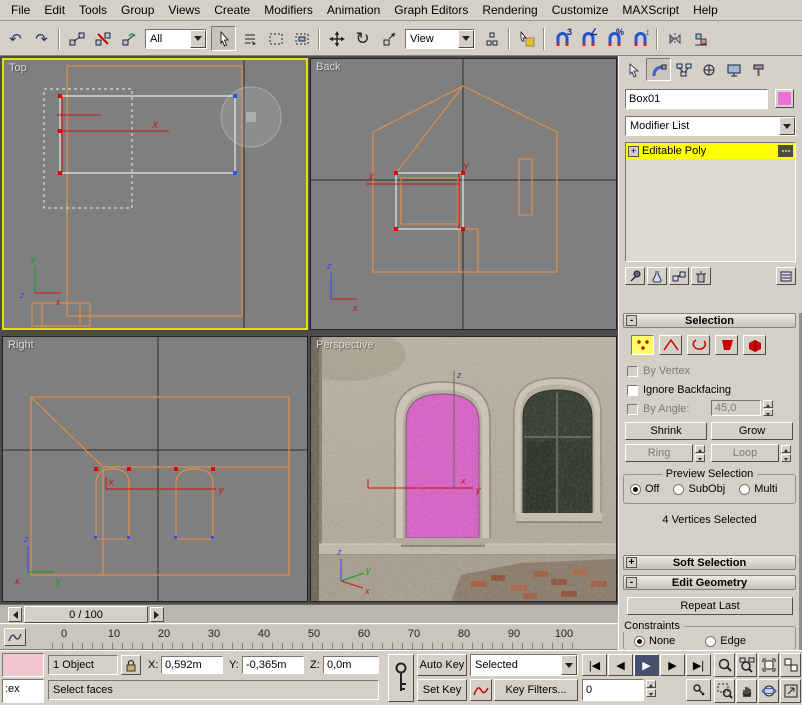 Image resolution: width=802 pixels, height=705 pixels. I want to click on tab-display, so click(733, 69).